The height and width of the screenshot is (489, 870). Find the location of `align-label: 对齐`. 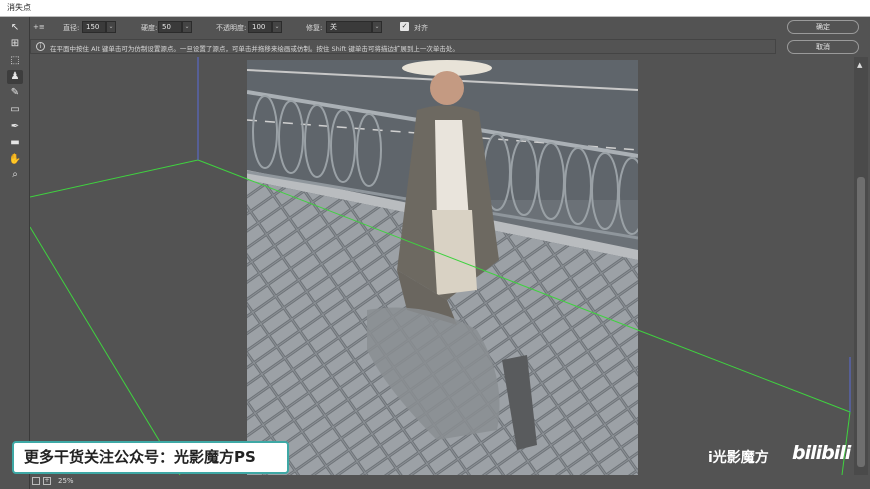

align-label: 对齐 is located at coordinates (421, 28).